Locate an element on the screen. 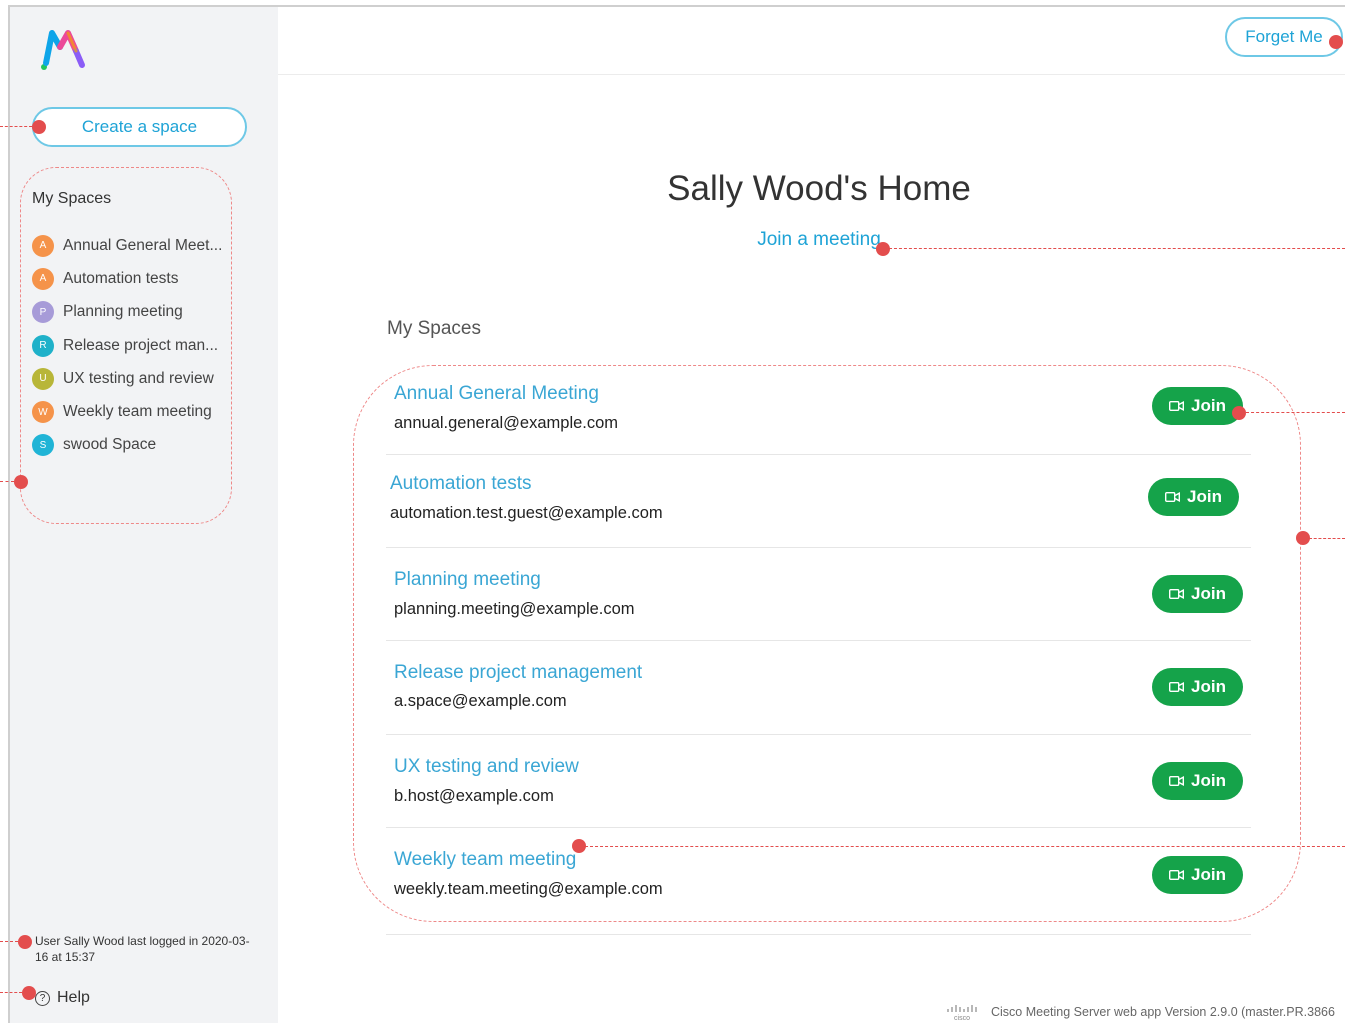 The height and width of the screenshot is (1023, 1345). sidebar-item-automation-tests: A Automation tests is located at coordinates (127, 278).